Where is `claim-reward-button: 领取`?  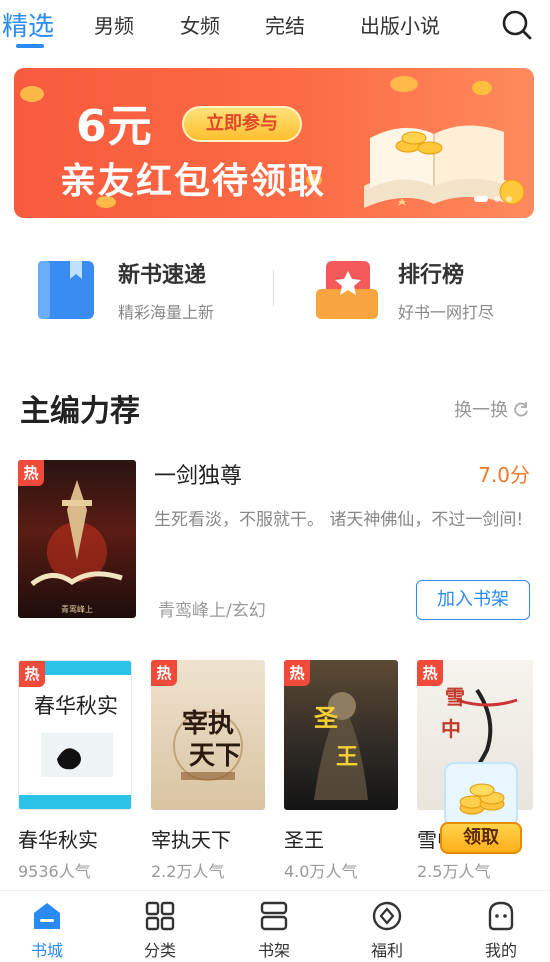
claim-reward-button: 领取 is located at coordinates (481, 838).